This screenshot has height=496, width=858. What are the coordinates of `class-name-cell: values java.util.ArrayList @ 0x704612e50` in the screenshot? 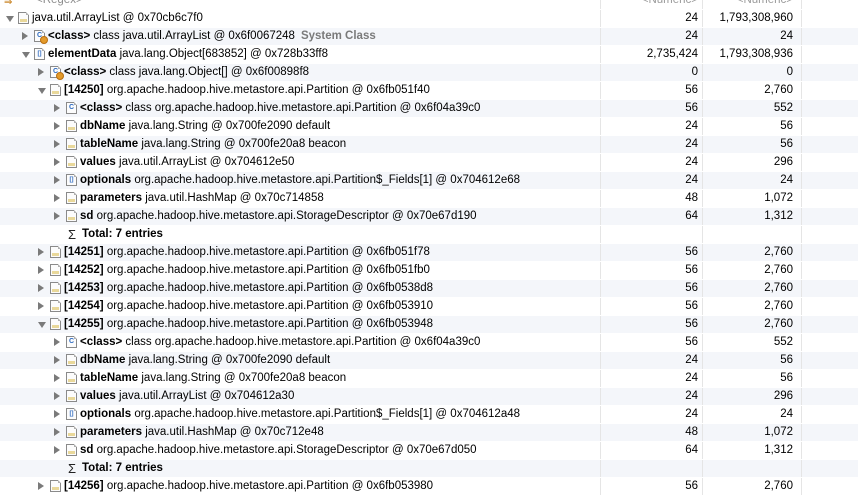 It's located at (300, 162).